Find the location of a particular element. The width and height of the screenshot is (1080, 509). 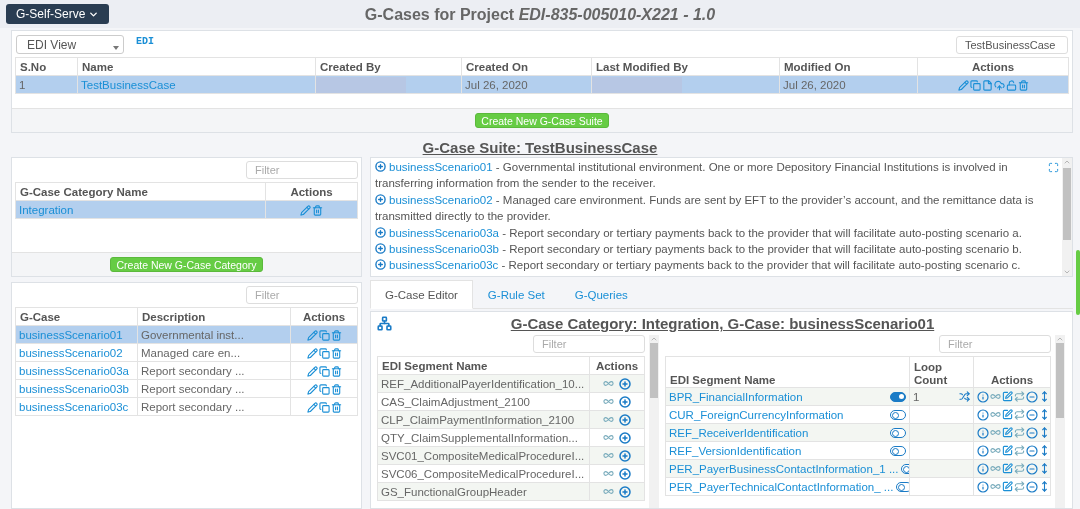

expand-icon is located at coordinates (1053, 167).